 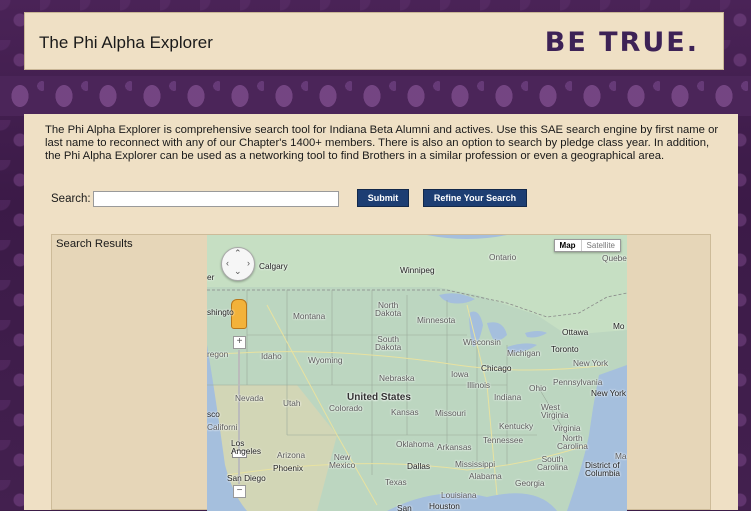 I want to click on map-label-georgia: Georgia, so click(x=530, y=483).